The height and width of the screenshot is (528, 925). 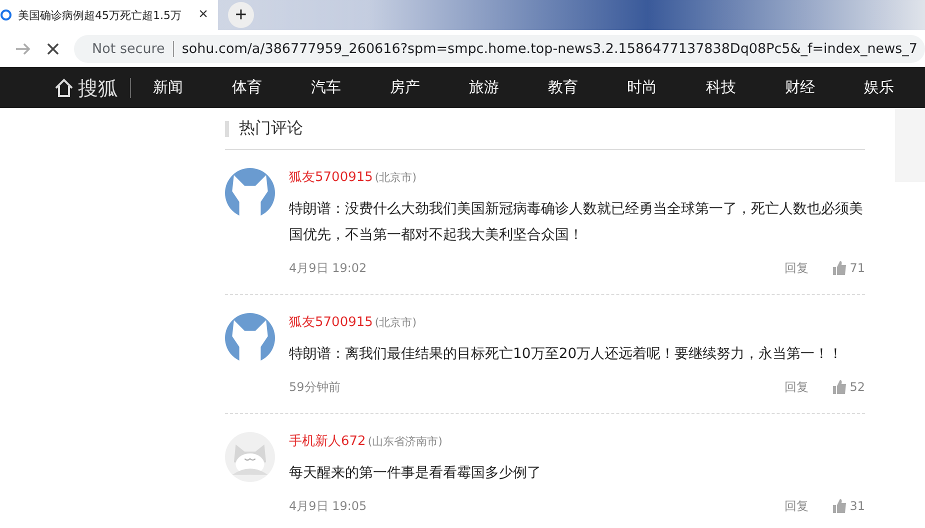 What do you see at coordinates (327, 441) in the screenshot?
I see `username-link: 手机新人672` at bounding box center [327, 441].